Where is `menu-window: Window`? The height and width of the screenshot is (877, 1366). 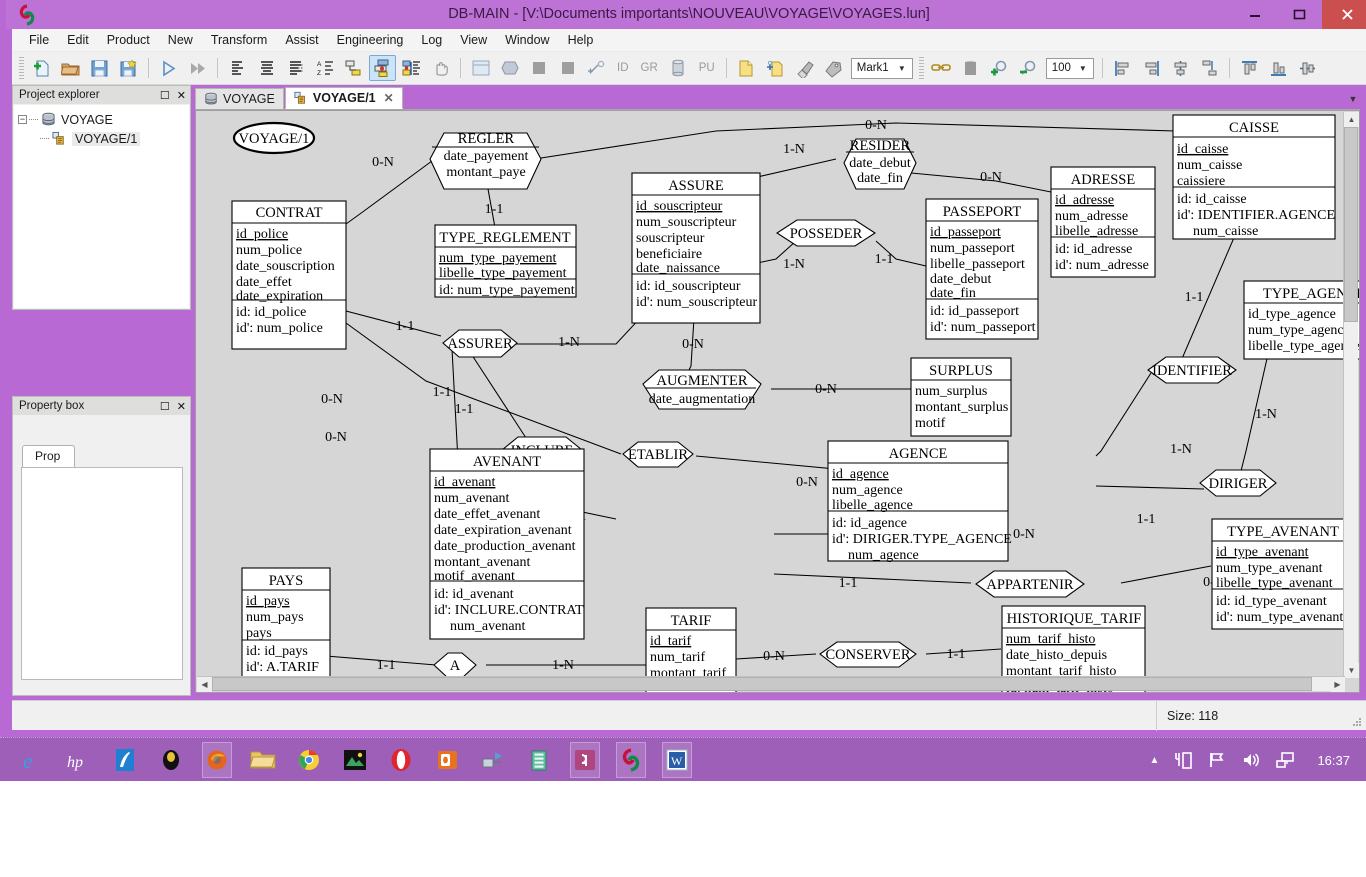
menu-window: Window is located at coordinates (527, 40).